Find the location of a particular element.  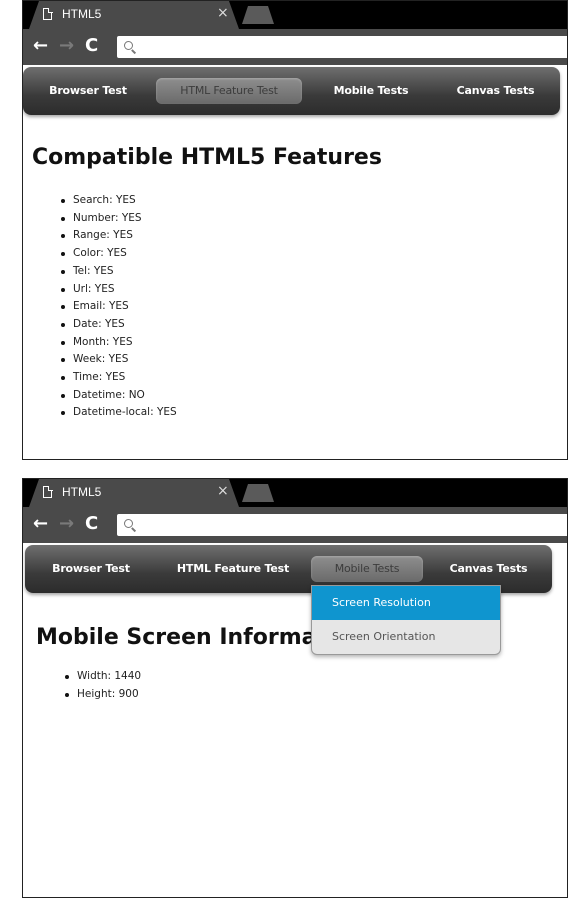

list-item: Date: YES is located at coordinates (119, 325).